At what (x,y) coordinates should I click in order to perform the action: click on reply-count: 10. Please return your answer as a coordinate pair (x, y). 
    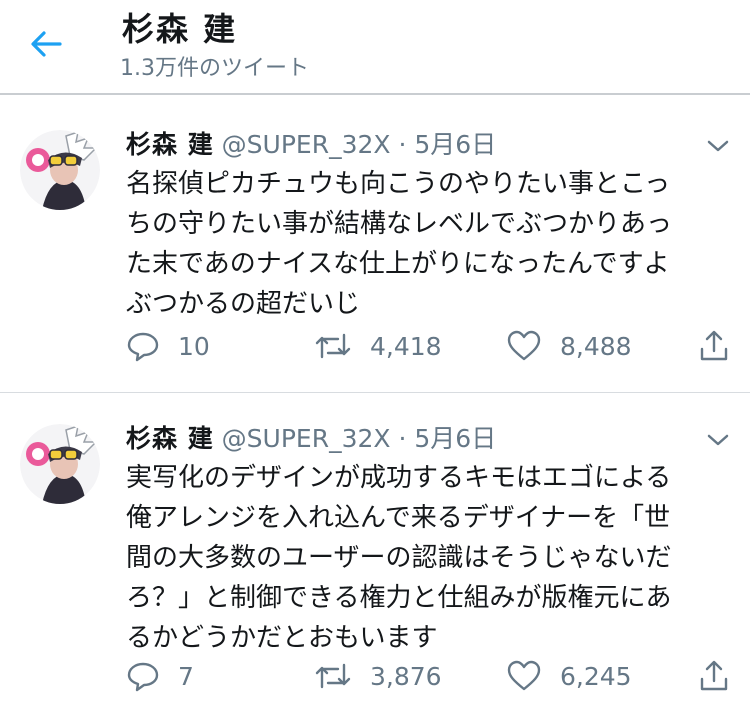
    Looking at the image, I should click on (194, 346).